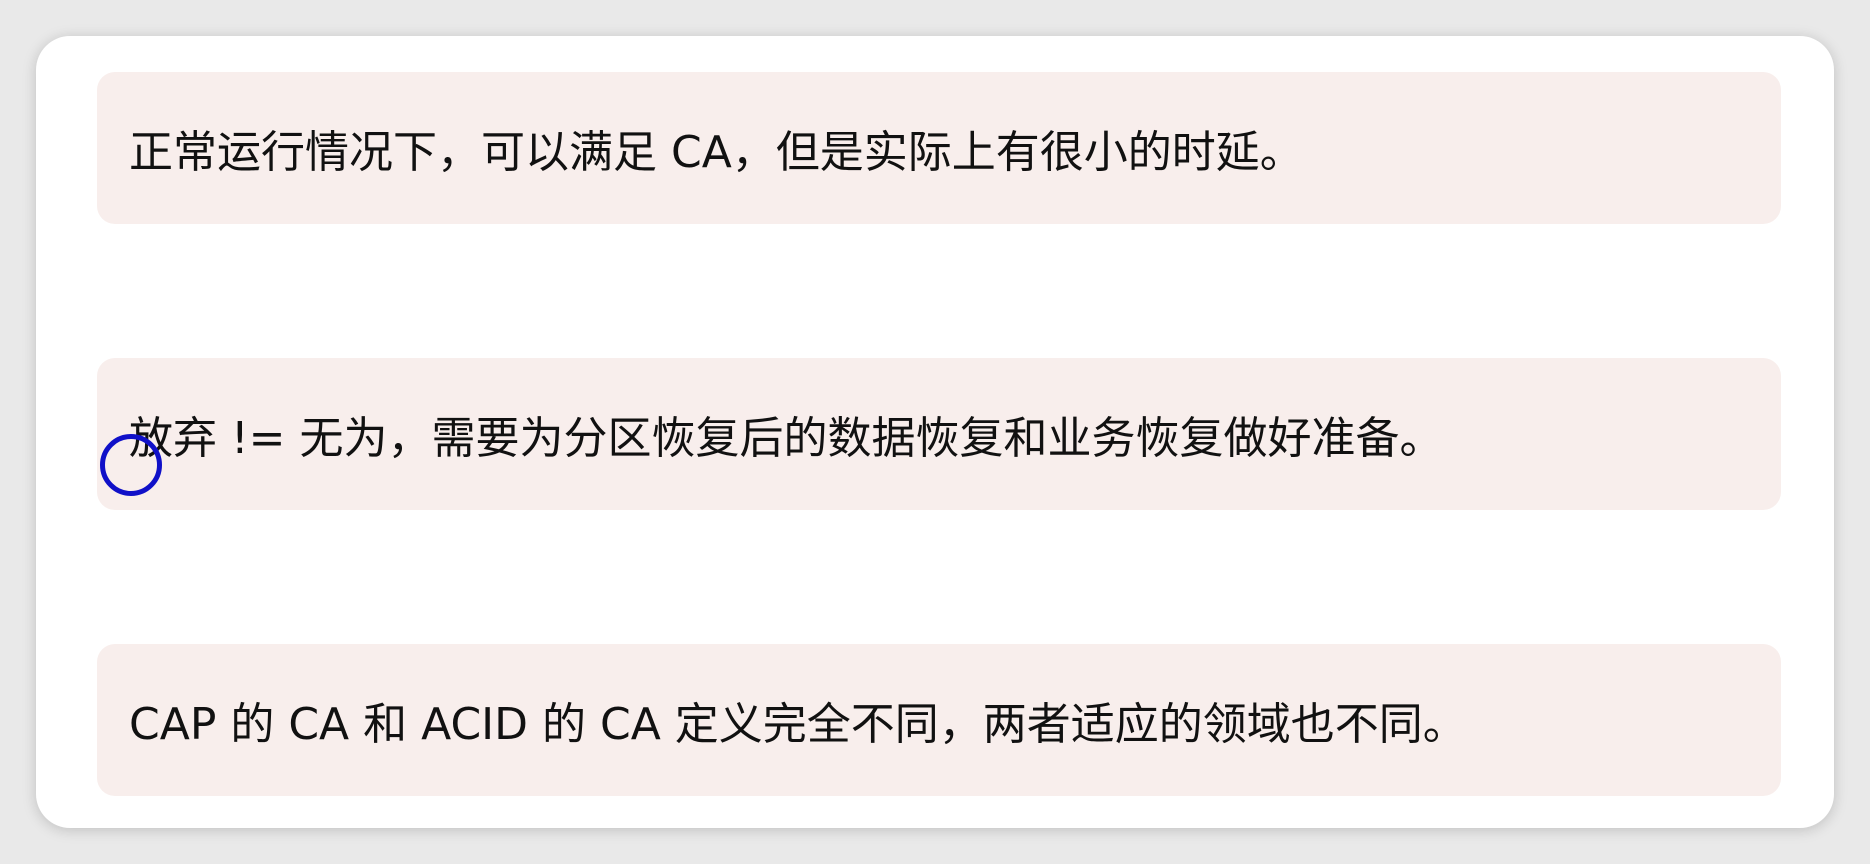 Image resolution: width=1870 pixels, height=864 pixels. Describe the element at coordinates (716, 152) in the screenshot. I see `note-text-1: 正常运行情况下，可以满足 CA，但是实际上有很小的时延。` at that location.